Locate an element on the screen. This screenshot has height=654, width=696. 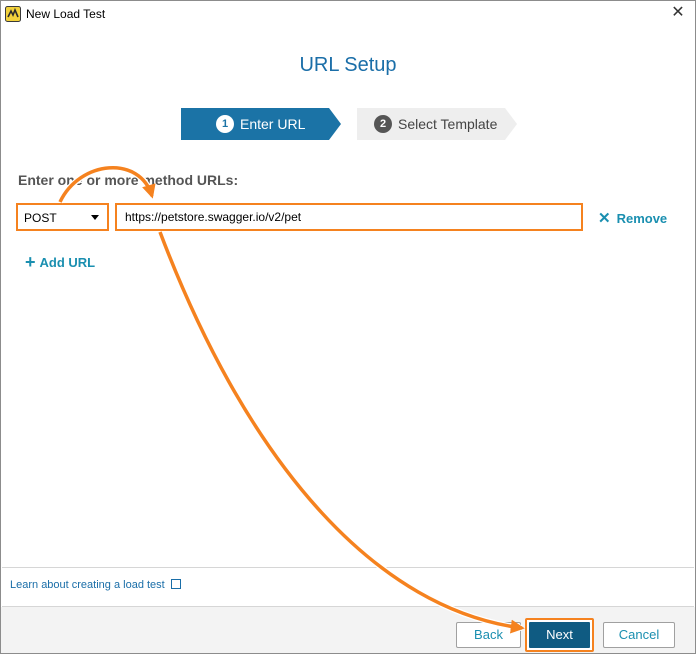
chevron-down-icon is located at coordinates (95, 217).